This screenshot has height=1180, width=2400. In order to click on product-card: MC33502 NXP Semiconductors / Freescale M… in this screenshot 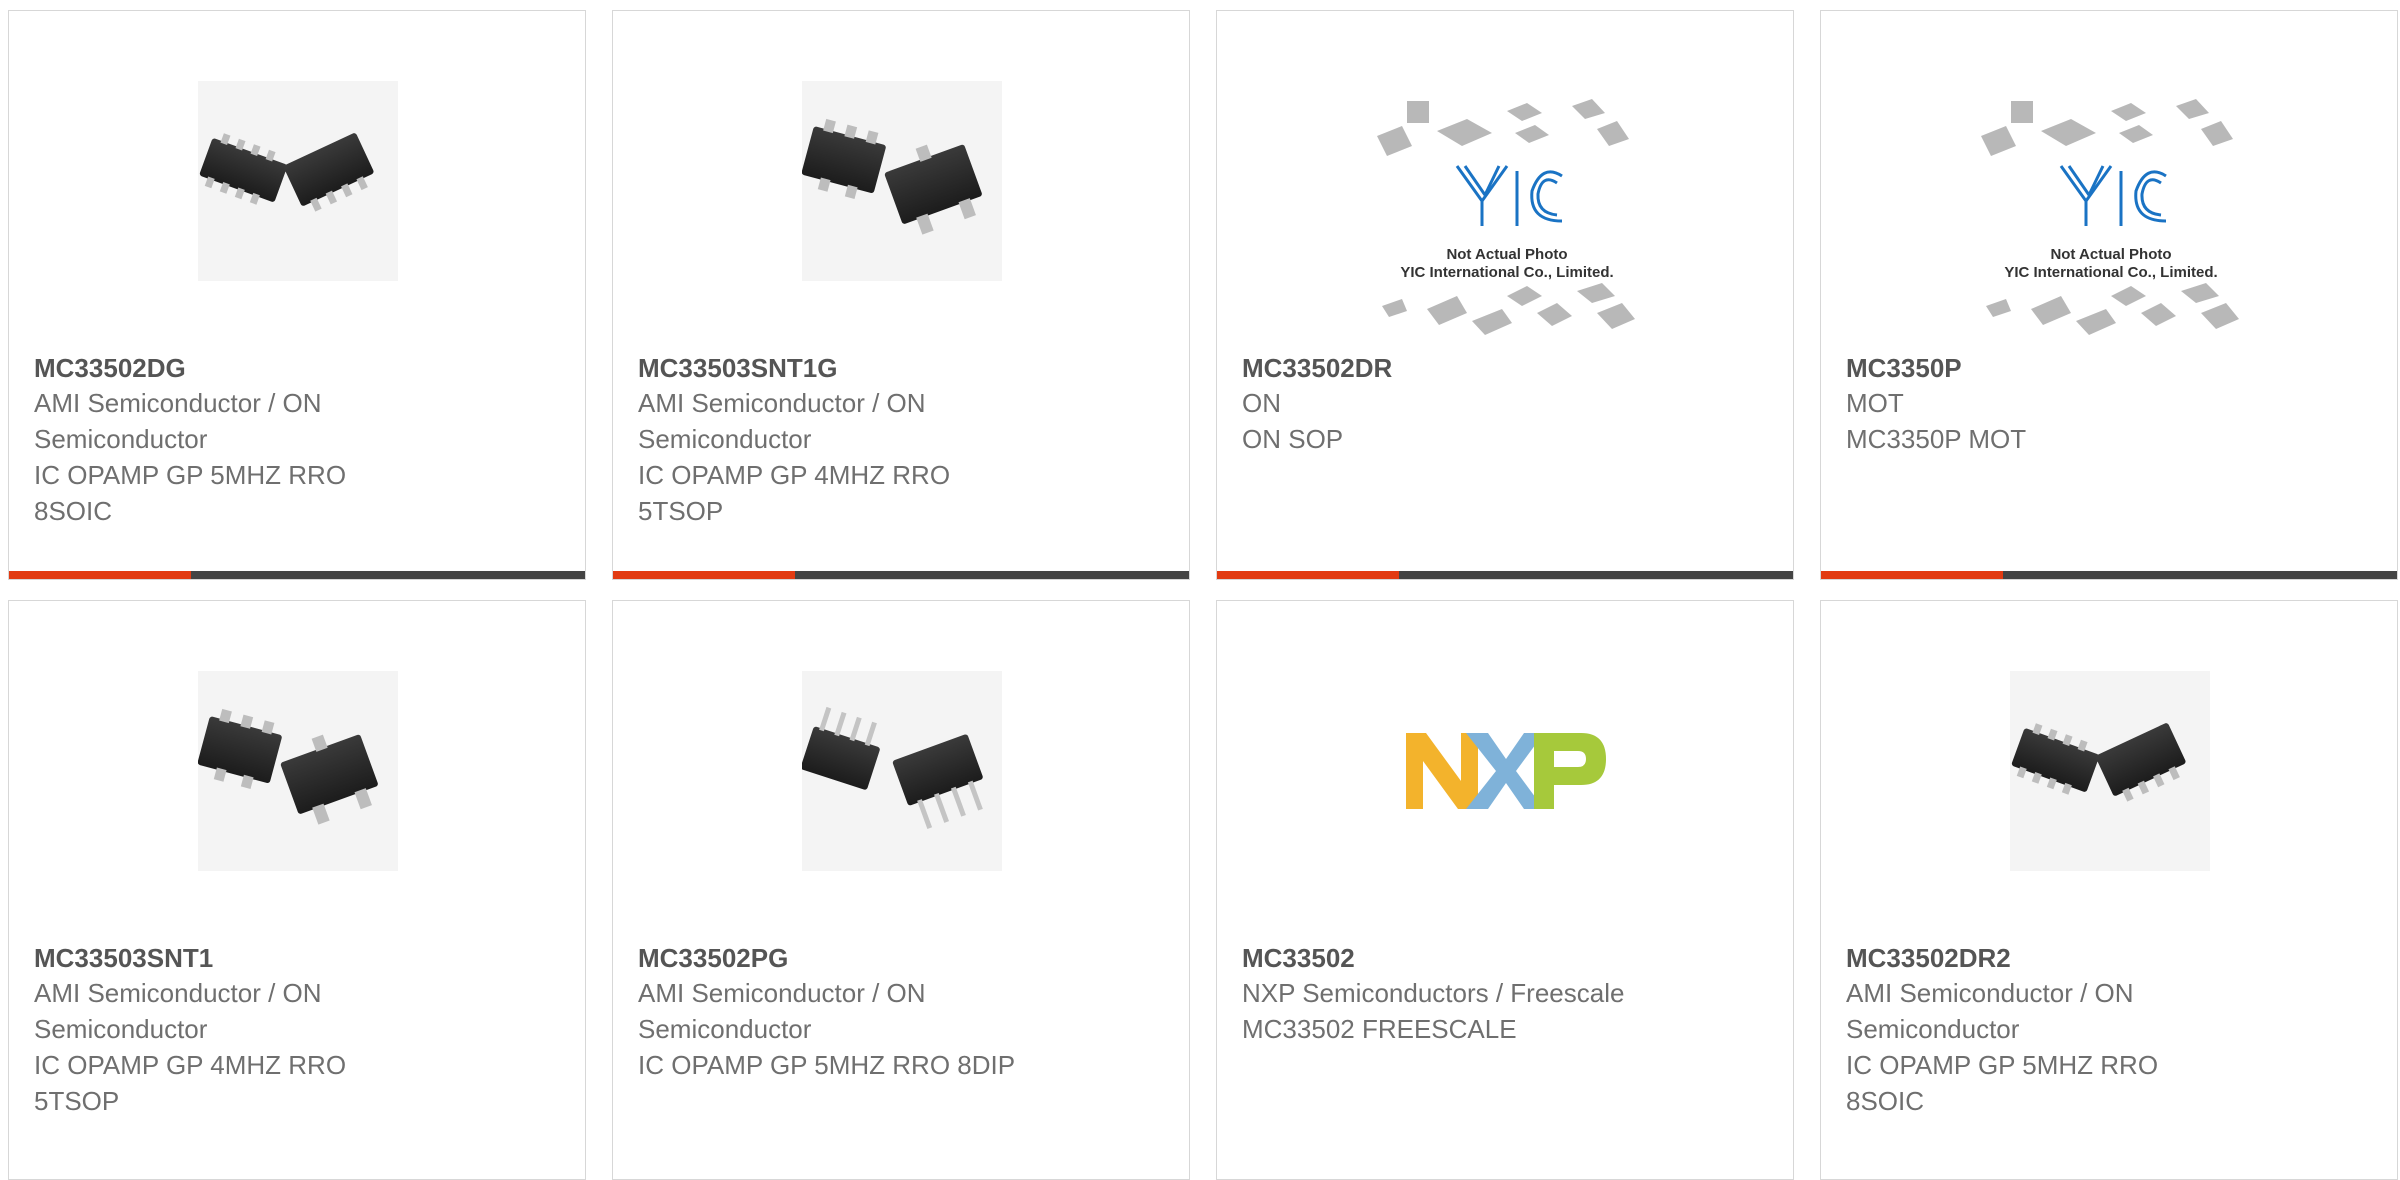, I will do `click(1505, 890)`.